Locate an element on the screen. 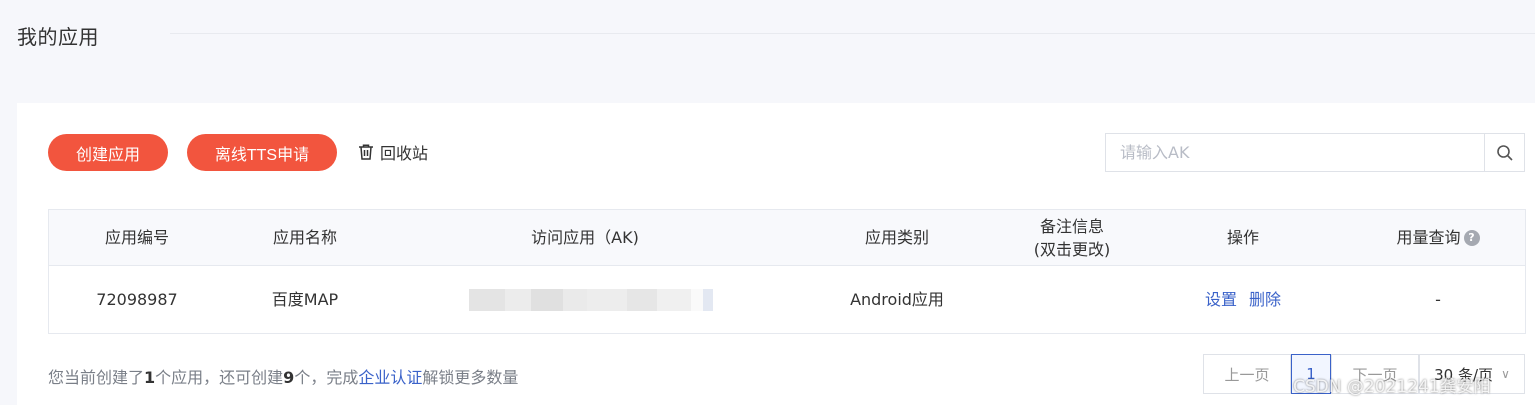 This screenshot has width=1535, height=405. delete-link: 删除 is located at coordinates (1265, 299).